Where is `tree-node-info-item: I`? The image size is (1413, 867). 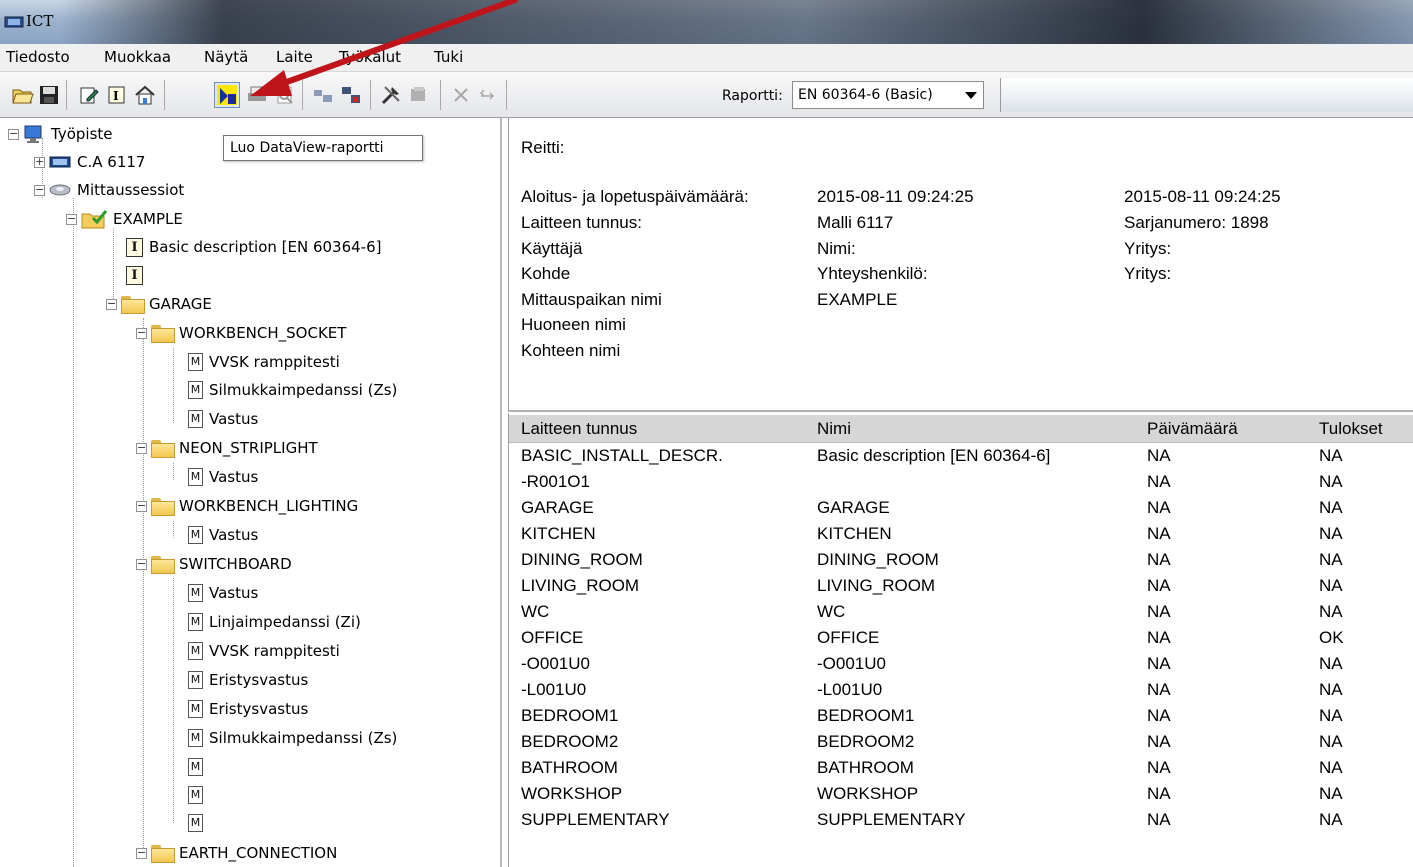 tree-node-info-item: I is located at coordinates (137, 275).